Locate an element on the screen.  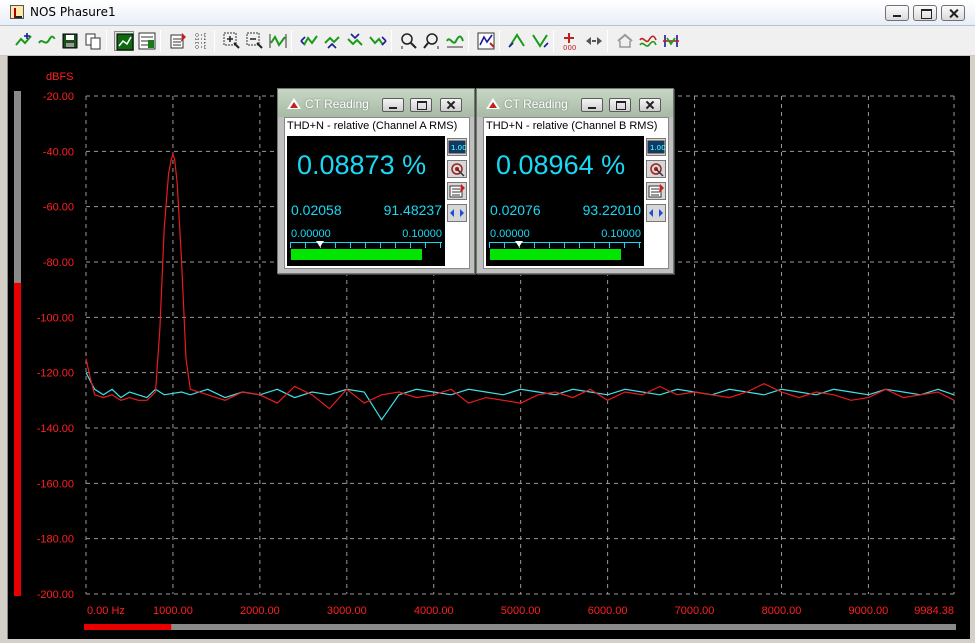
cursor-up-icon is located at coordinates (332, 41).